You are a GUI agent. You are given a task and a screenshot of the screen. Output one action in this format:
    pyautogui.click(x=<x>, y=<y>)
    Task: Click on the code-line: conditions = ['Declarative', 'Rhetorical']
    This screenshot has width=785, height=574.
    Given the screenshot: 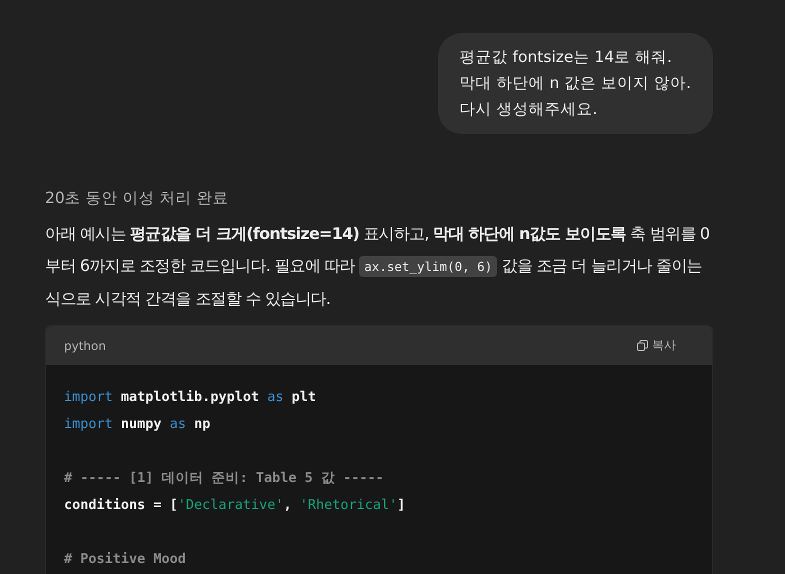 What is the action you would take?
    pyautogui.click(x=235, y=505)
    